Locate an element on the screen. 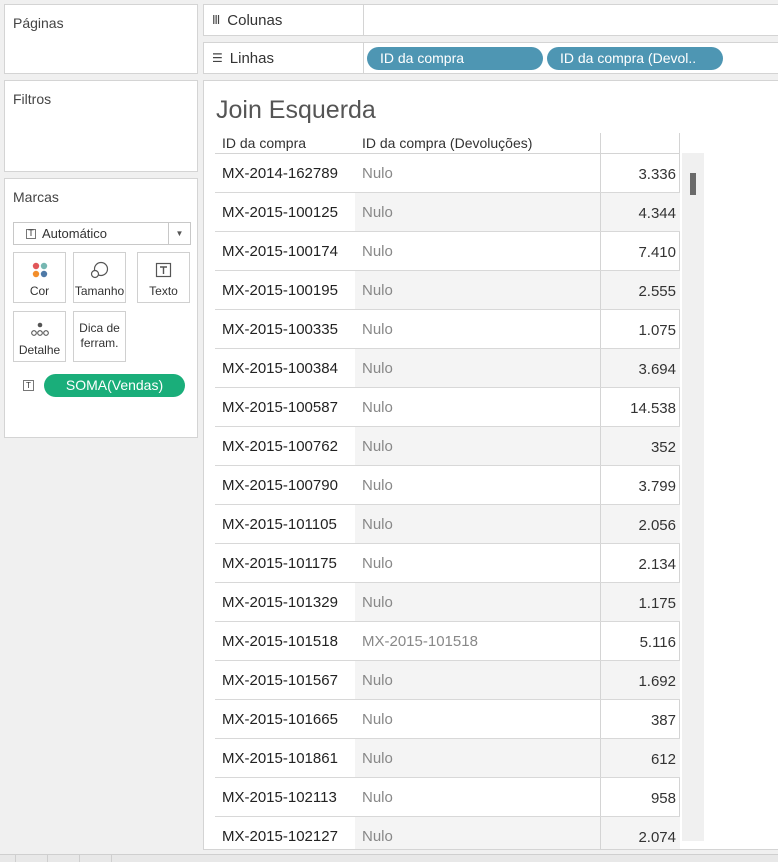 This screenshot has height=862, width=778. filters-card: Filtros is located at coordinates (101, 126).